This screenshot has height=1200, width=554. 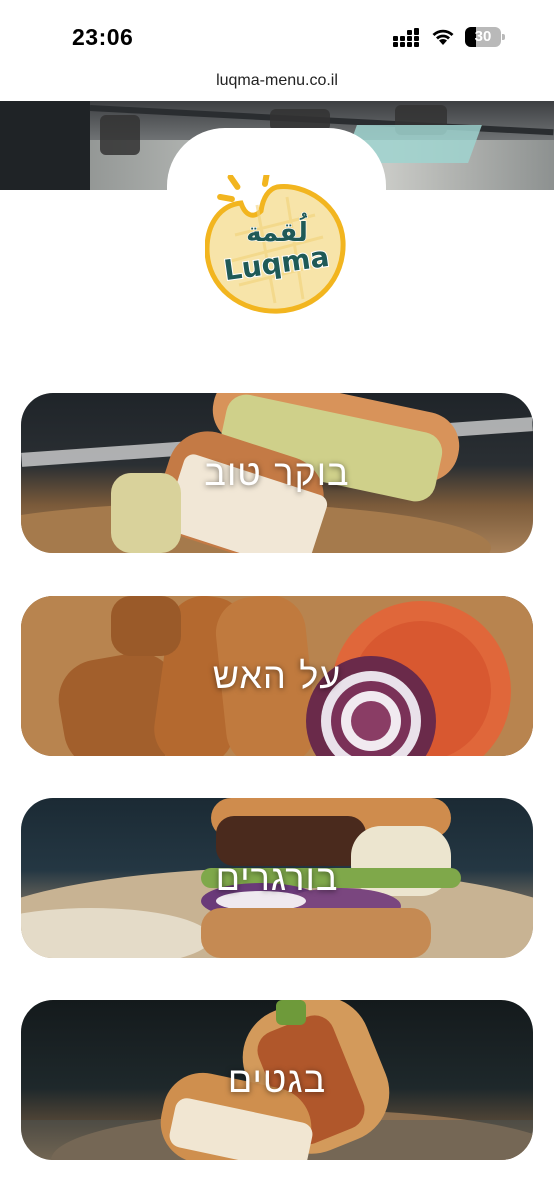 I want to click on battery-icon: 30, so click(x=485, y=37).